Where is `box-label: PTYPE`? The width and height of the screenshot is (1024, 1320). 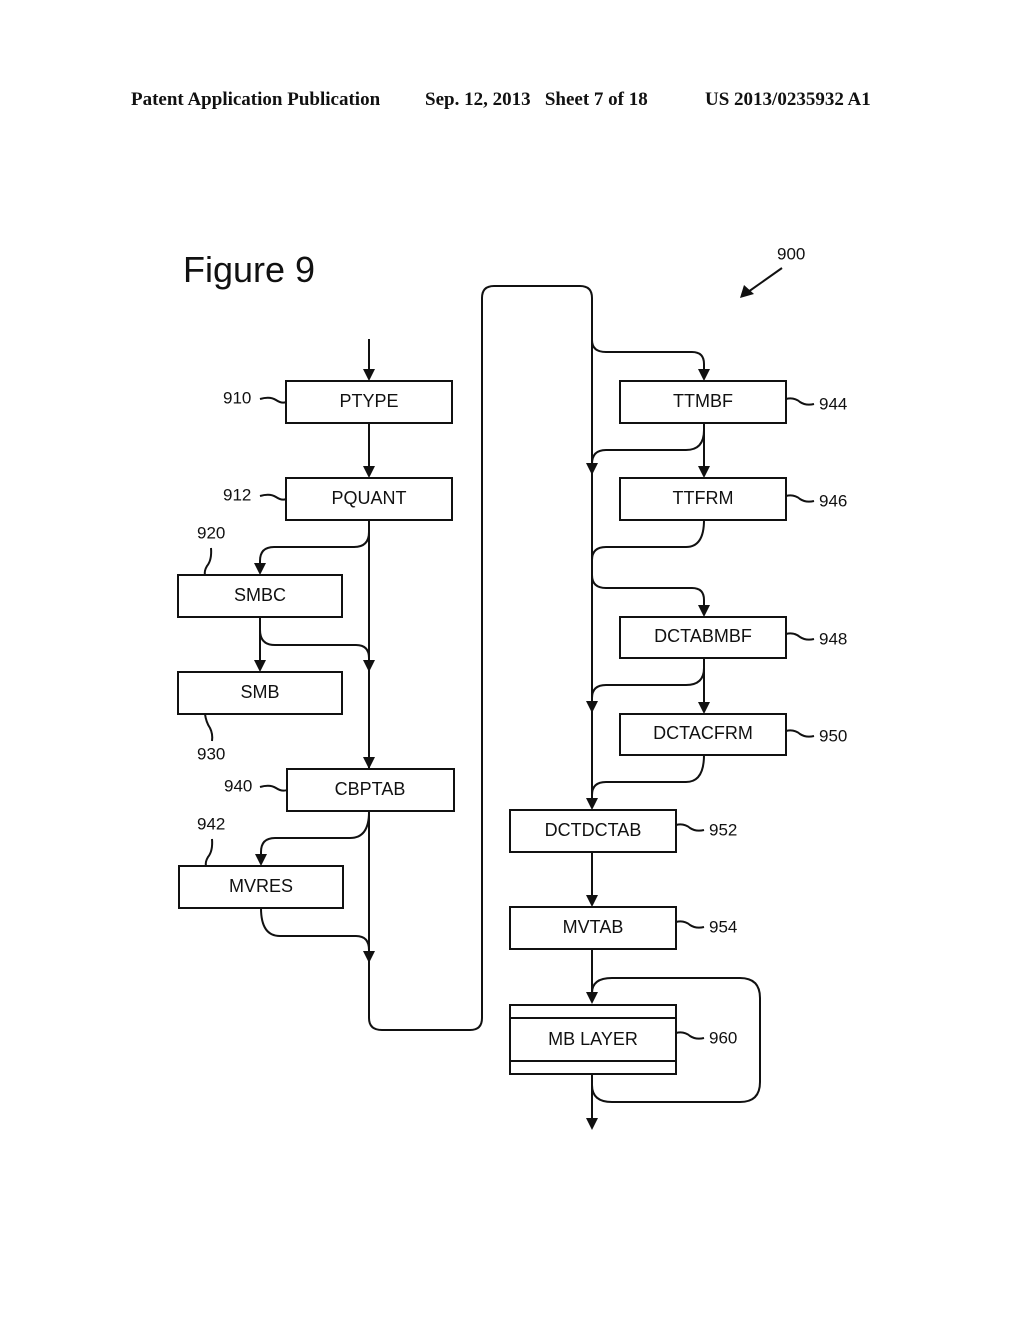 box-label: PTYPE is located at coordinates (368, 401).